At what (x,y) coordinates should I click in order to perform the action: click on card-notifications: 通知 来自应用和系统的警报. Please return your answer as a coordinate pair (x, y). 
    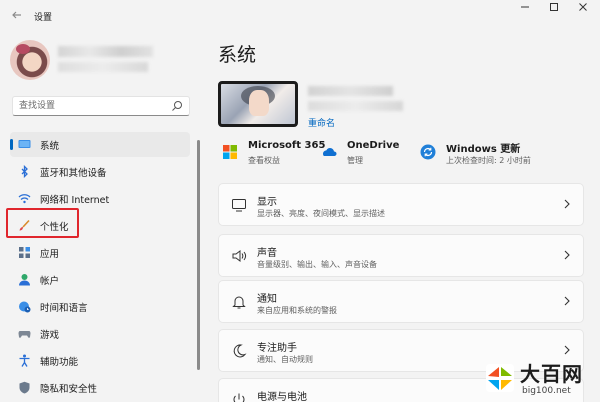
    Looking at the image, I should click on (401, 301).